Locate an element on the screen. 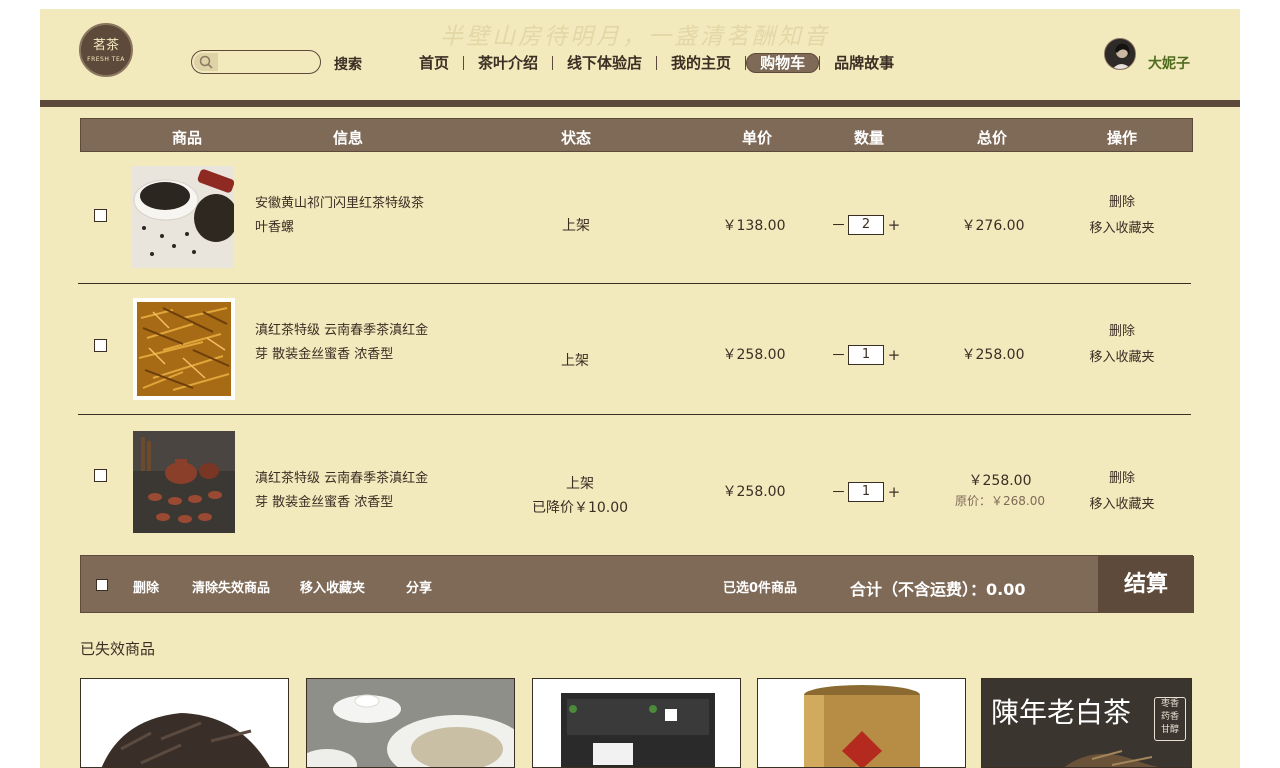  invalid-items-title: 已失效商品 is located at coordinates (118, 649).